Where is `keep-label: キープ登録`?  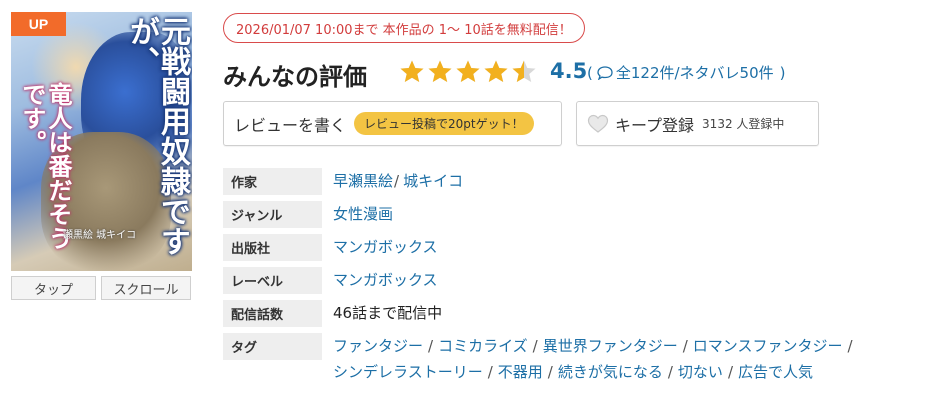 keep-label: キープ登録 is located at coordinates (655, 125).